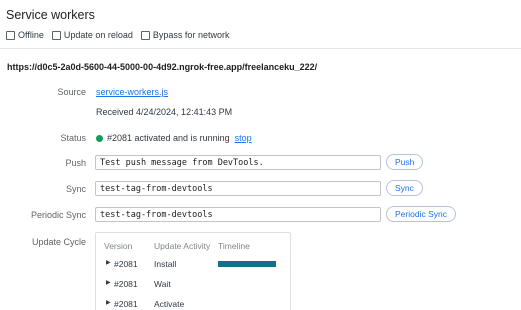  I want to click on status-line: #2081 activated and is running stop, so click(174, 138).